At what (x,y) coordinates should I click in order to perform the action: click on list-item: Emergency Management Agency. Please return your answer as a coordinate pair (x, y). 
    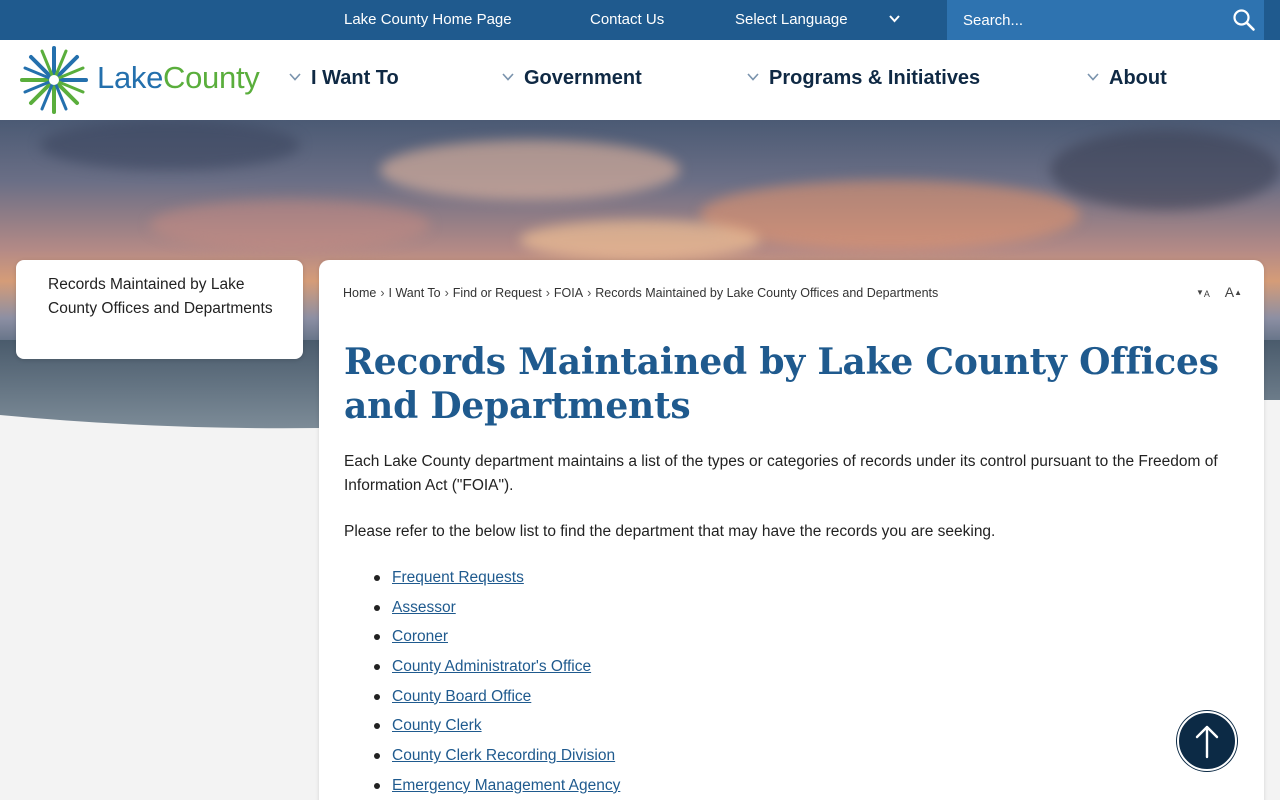
    Looking at the image, I should click on (496, 787).